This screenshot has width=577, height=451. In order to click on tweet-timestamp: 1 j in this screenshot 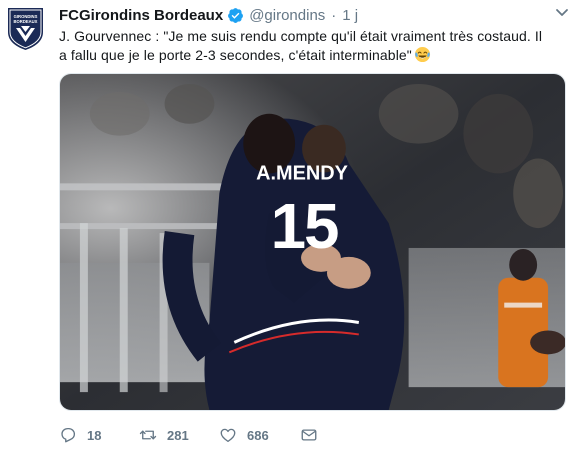, I will do `click(350, 15)`.